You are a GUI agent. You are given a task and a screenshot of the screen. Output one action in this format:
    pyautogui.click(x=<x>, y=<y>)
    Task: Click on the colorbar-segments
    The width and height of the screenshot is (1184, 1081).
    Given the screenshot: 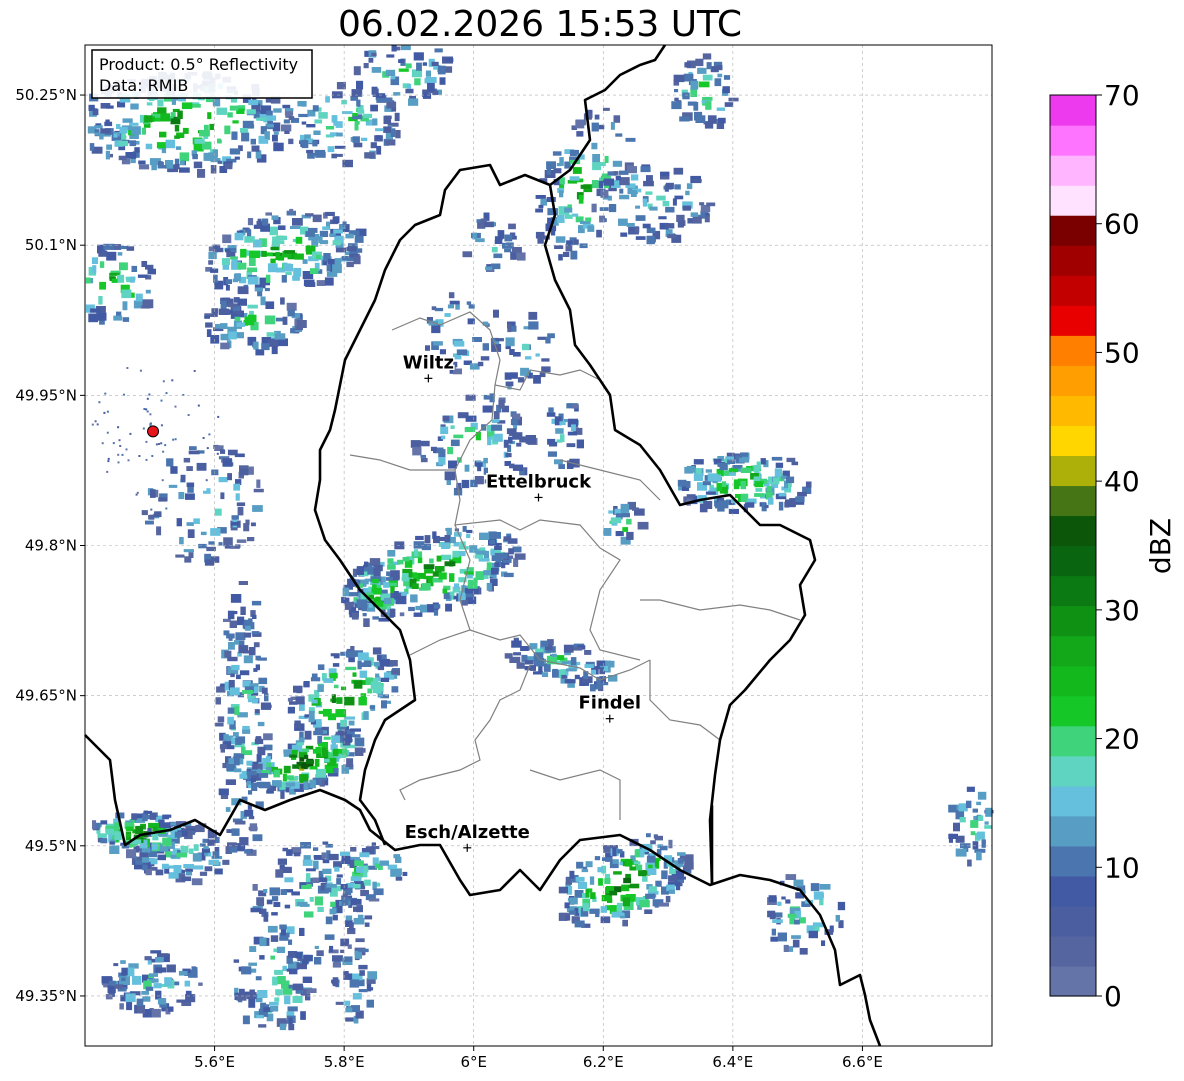 What is the action you would take?
    pyautogui.click(x=1073, y=546)
    